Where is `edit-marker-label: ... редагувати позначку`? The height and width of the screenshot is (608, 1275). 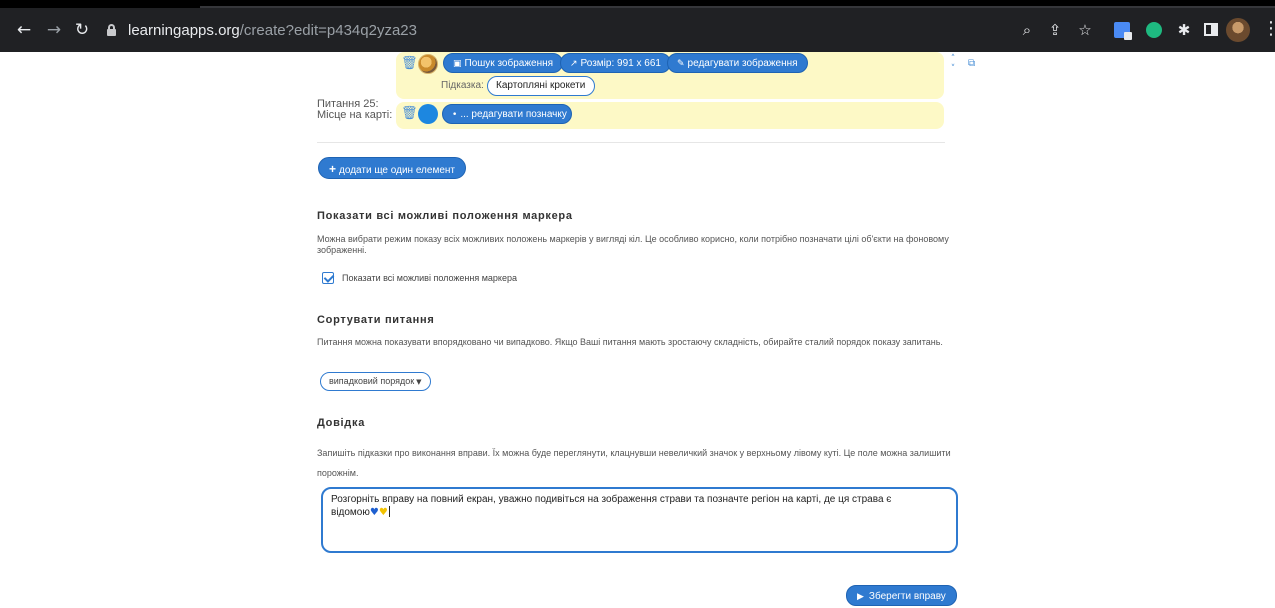
edit-marker-label: ... редагувати позначку is located at coordinates (513, 114).